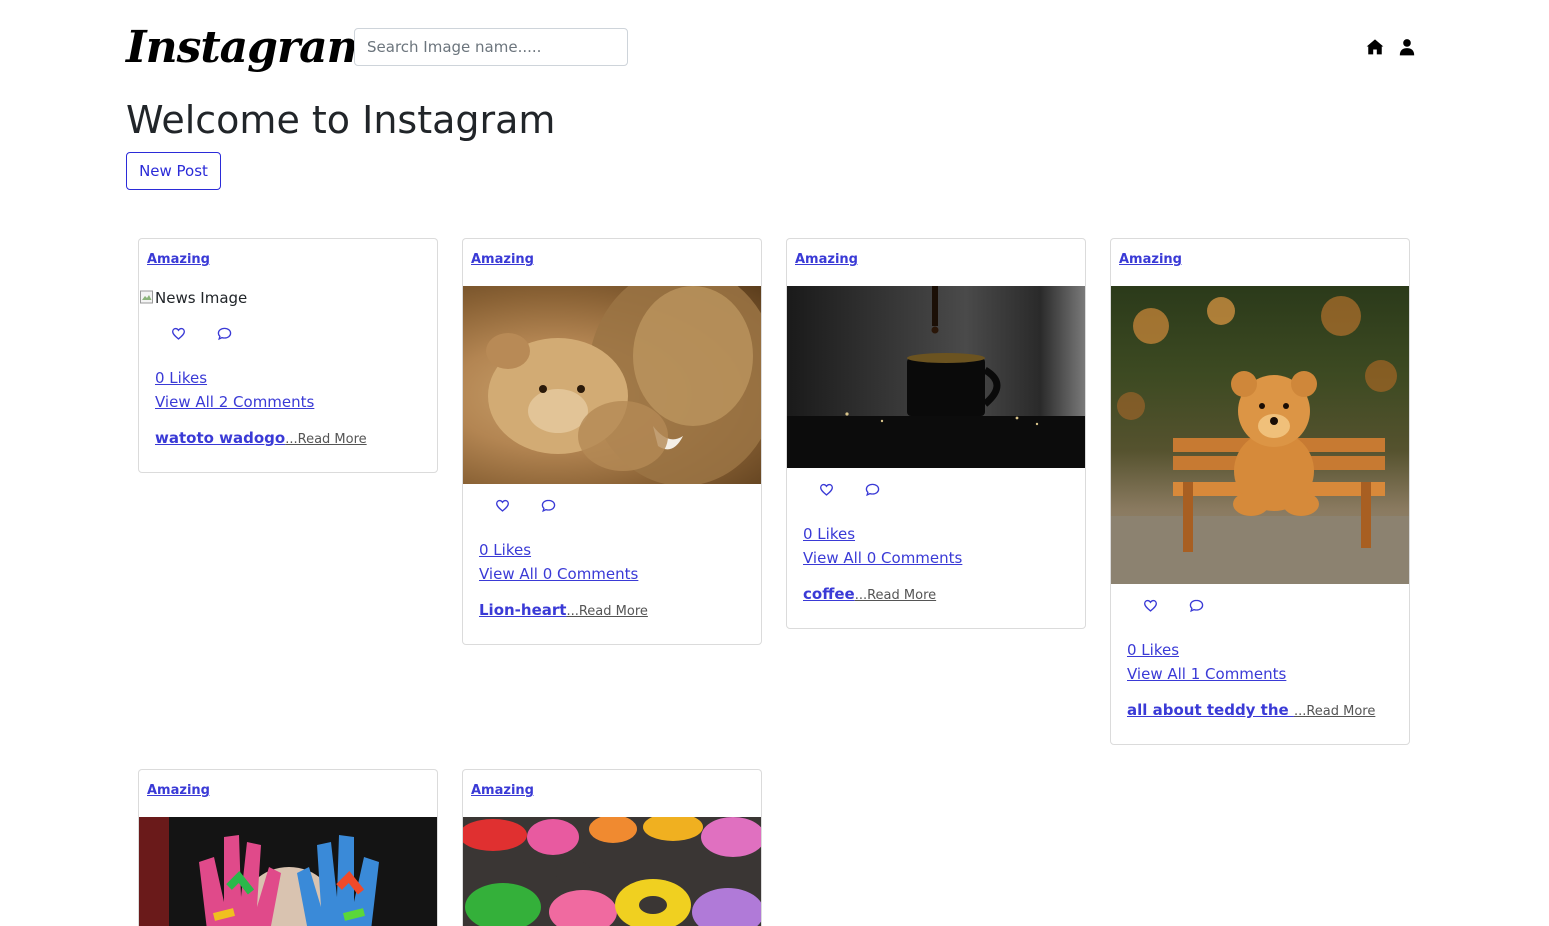 This screenshot has width=1549, height=926. Describe the element at coordinates (249, 48) in the screenshot. I see `app-logo: Instagram` at that location.